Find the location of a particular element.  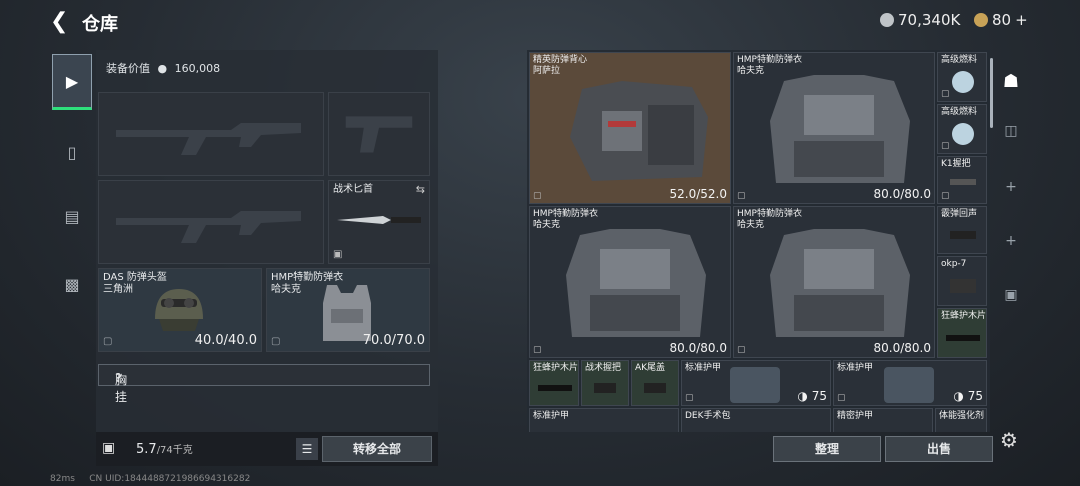

pistol-icon: ▶ is located at coordinates (72, 81).